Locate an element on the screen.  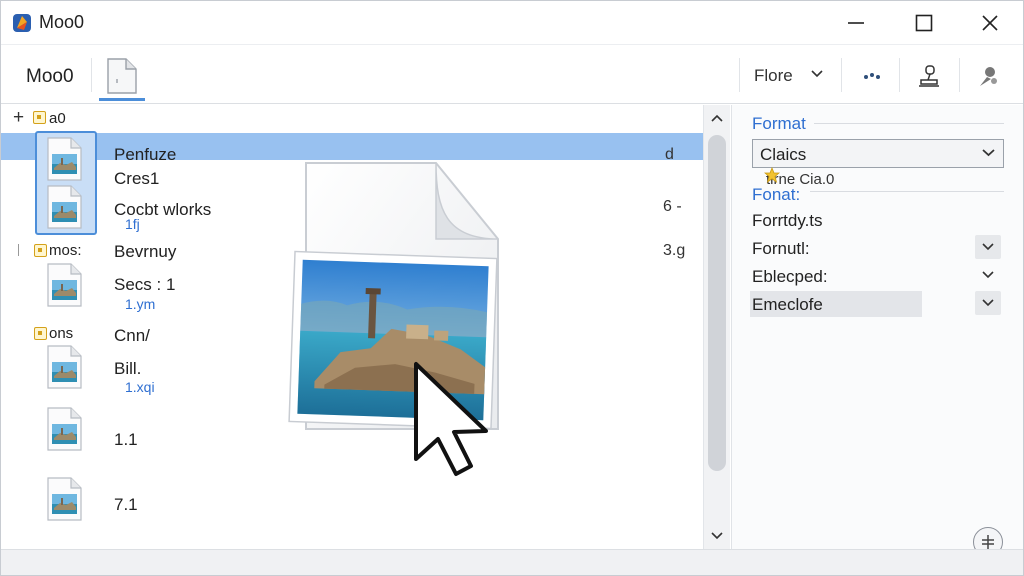
scroll-up-button is located at coordinates (717, 118).